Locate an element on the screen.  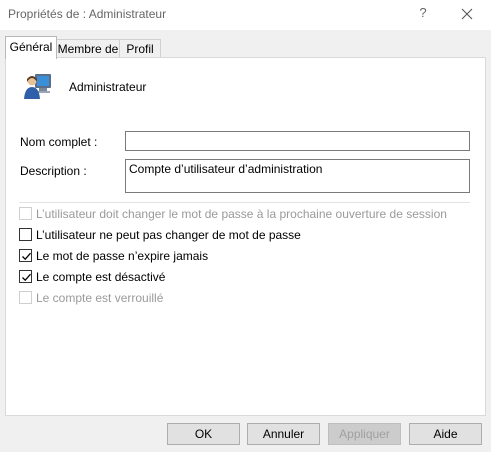
separator is located at coordinates (244, 202).